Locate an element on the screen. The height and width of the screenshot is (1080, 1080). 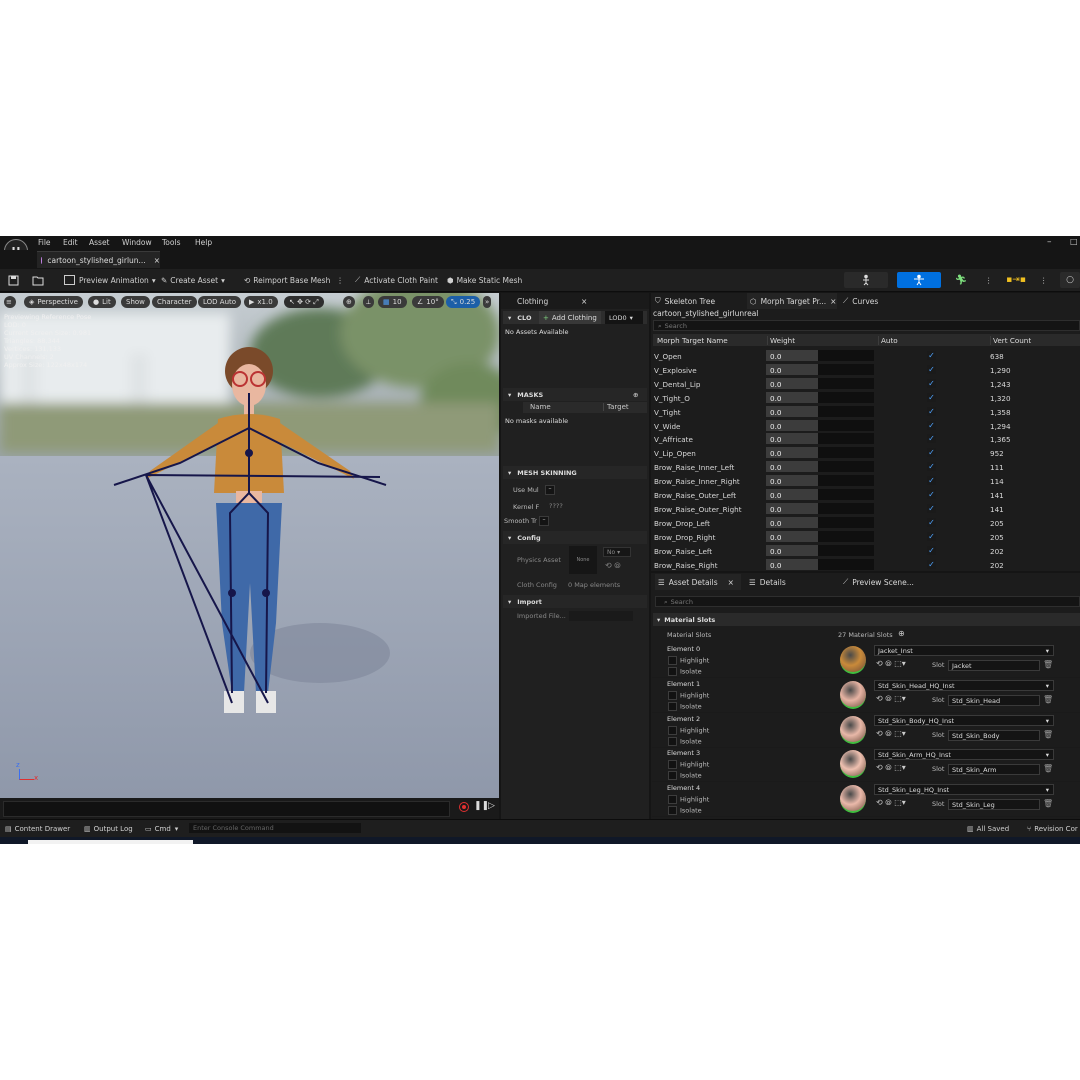
animation-mode-button: 🏃︎ is located at coordinates (961, 280).